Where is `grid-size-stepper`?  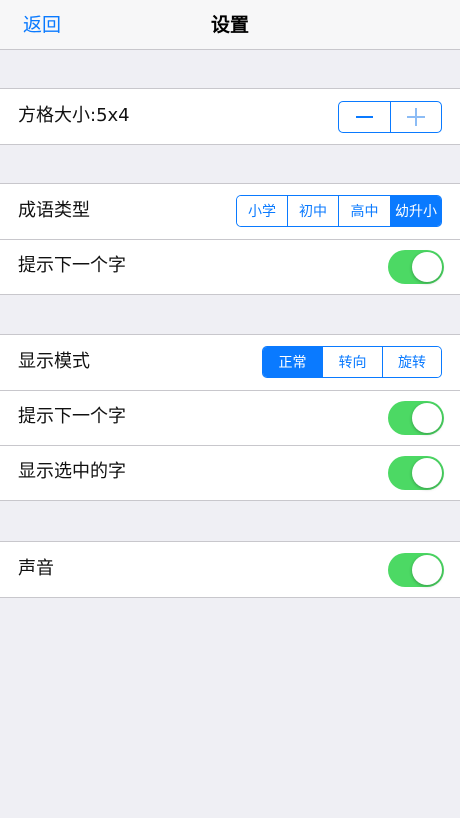
grid-size-stepper is located at coordinates (390, 117).